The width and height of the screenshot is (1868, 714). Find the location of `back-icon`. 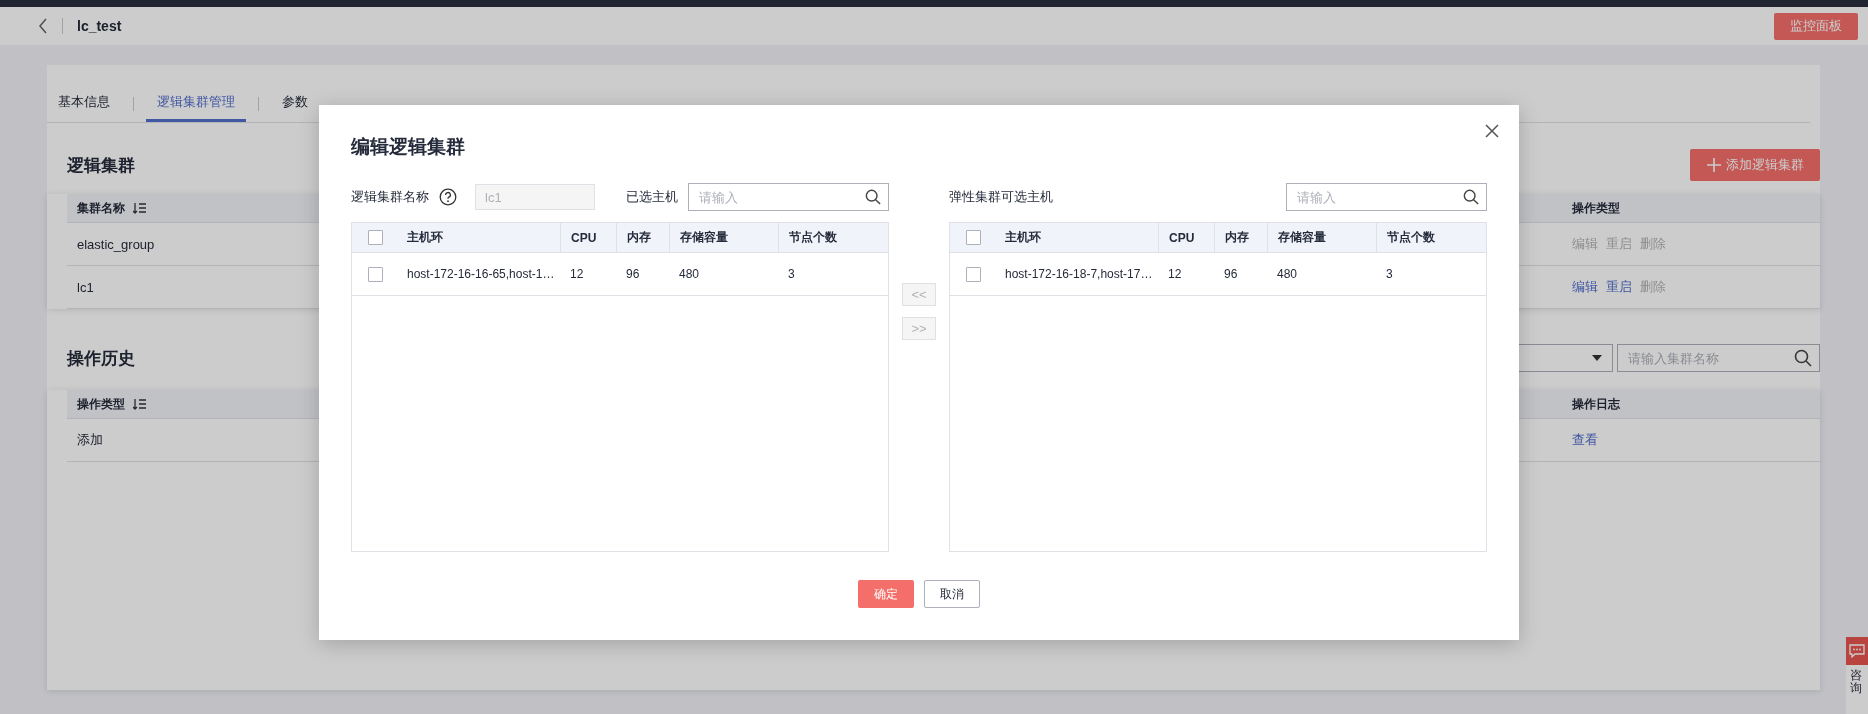

back-icon is located at coordinates (43, 26).